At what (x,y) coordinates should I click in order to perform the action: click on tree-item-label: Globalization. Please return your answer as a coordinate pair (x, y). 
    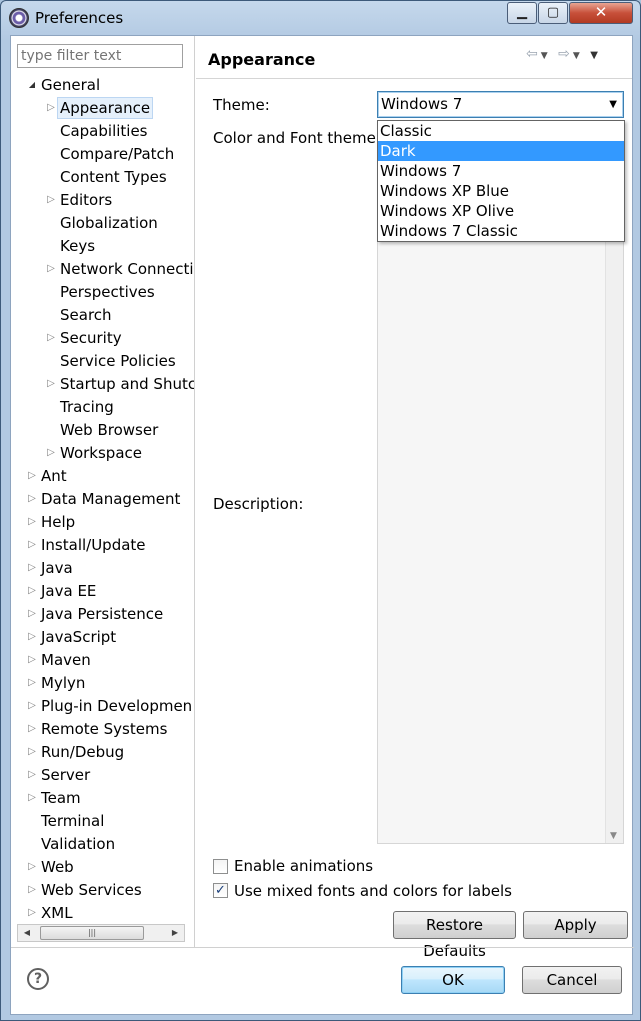
    Looking at the image, I should click on (109, 223).